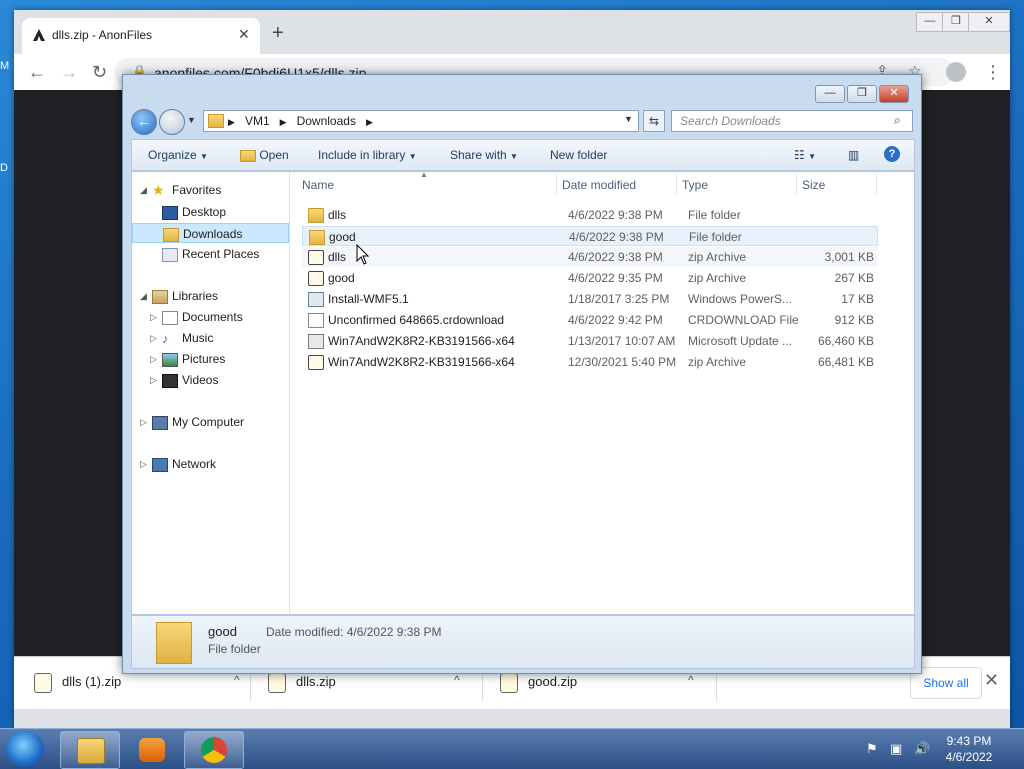 The image size is (1024, 769). What do you see at coordinates (424, 174) in the screenshot?
I see `sort-ascending-icon: ▲` at bounding box center [424, 174].